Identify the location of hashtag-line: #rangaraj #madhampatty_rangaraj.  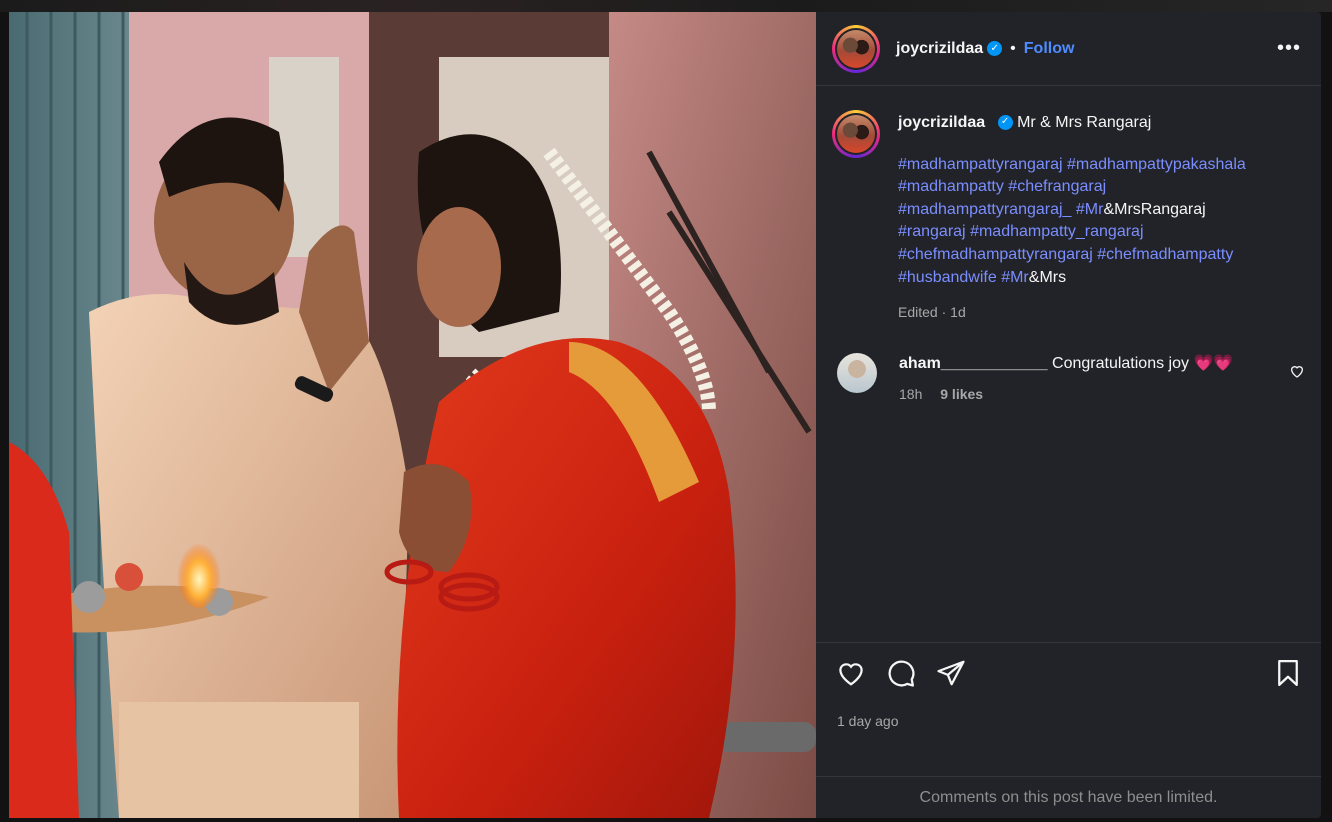
(1101, 232).